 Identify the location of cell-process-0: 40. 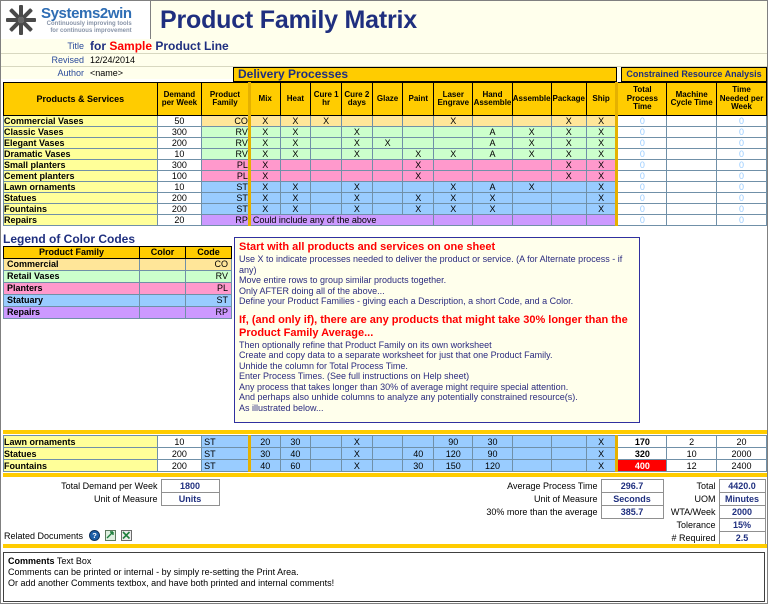
(264, 465).